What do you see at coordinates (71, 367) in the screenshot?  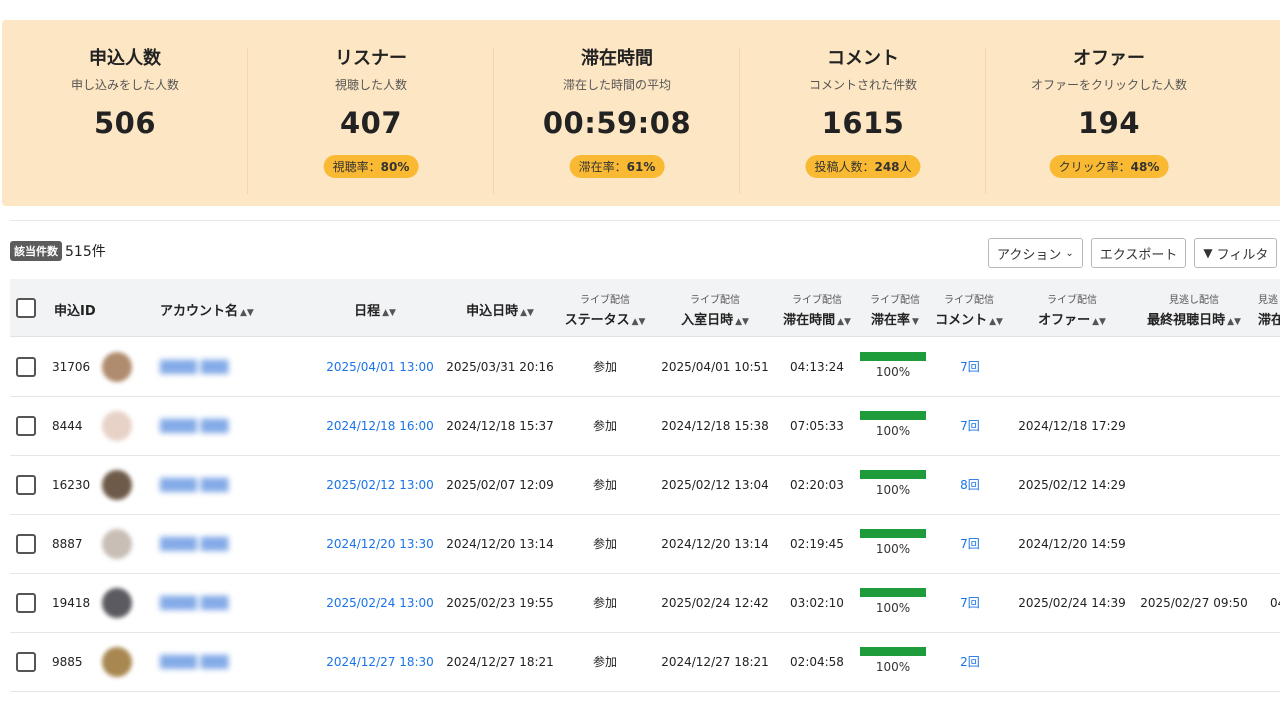 I see `row-id: 31706` at bounding box center [71, 367].